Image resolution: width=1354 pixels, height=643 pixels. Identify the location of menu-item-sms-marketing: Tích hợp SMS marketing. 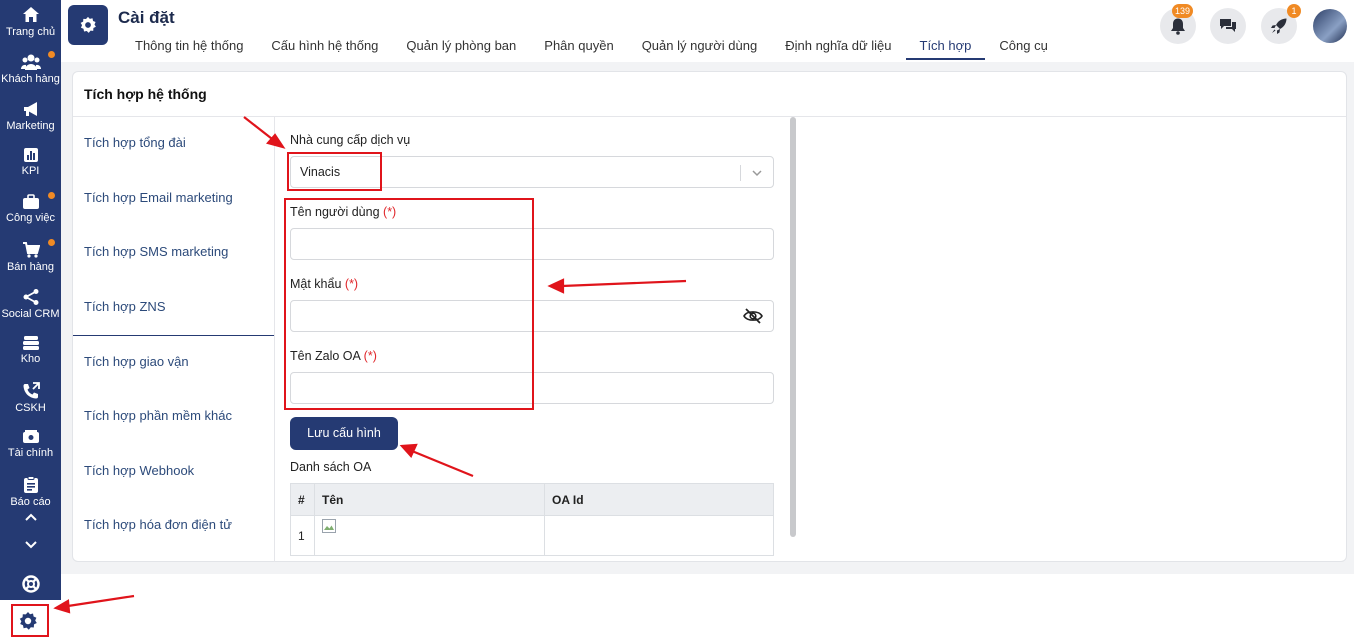
(173, 253).